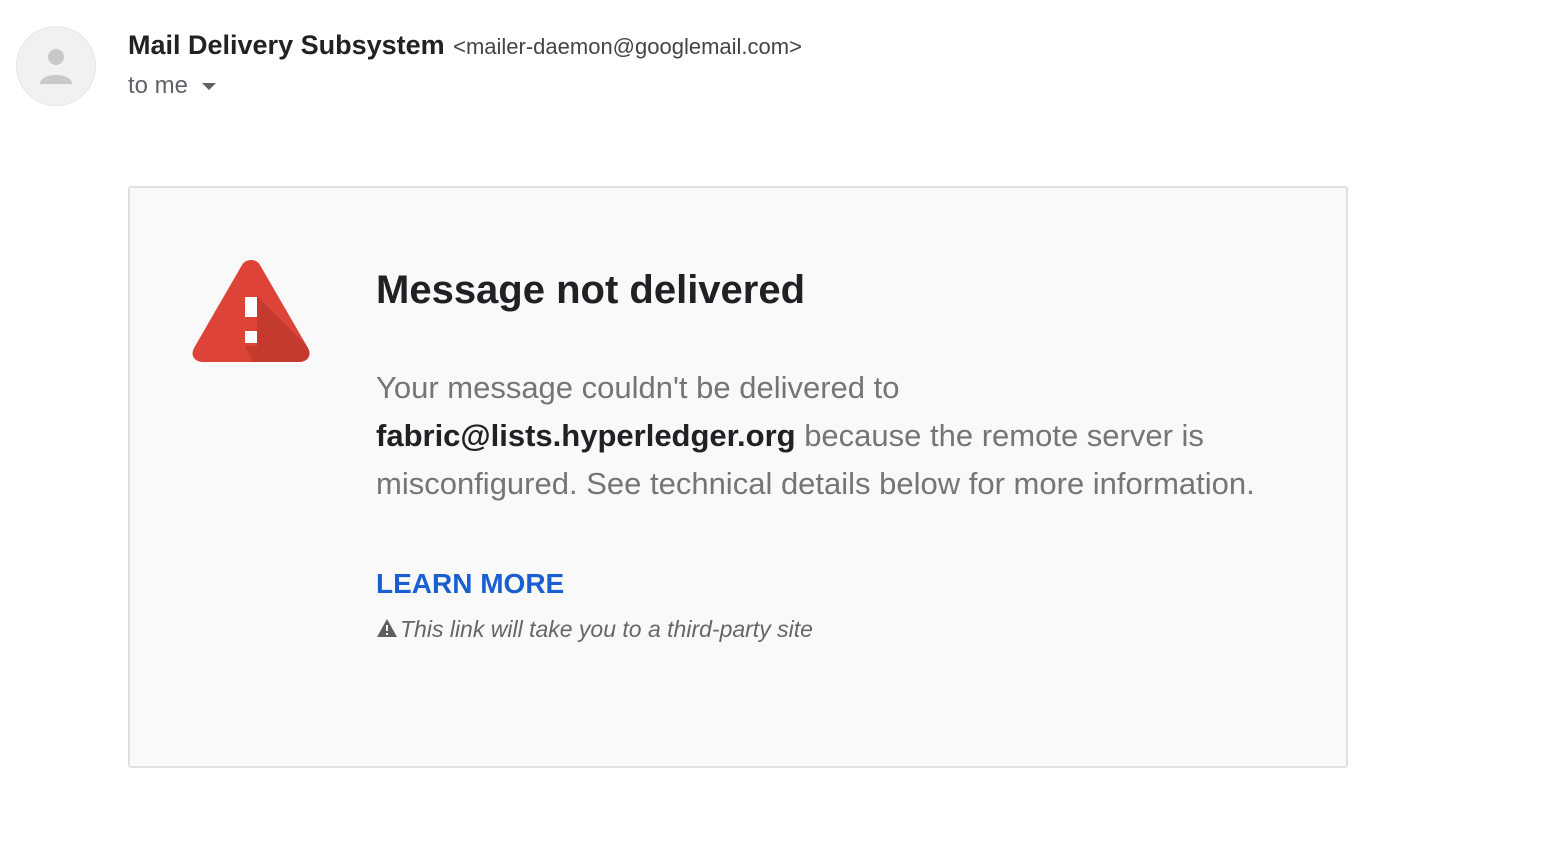 Image resolution: width=1560 pixels, height=846 pixels. What do you see at coordinates (627, 46) in the screenshot?
I see `sender-email: <mailer-daemon@googlemail.com>` at bounding box center [627, 46].